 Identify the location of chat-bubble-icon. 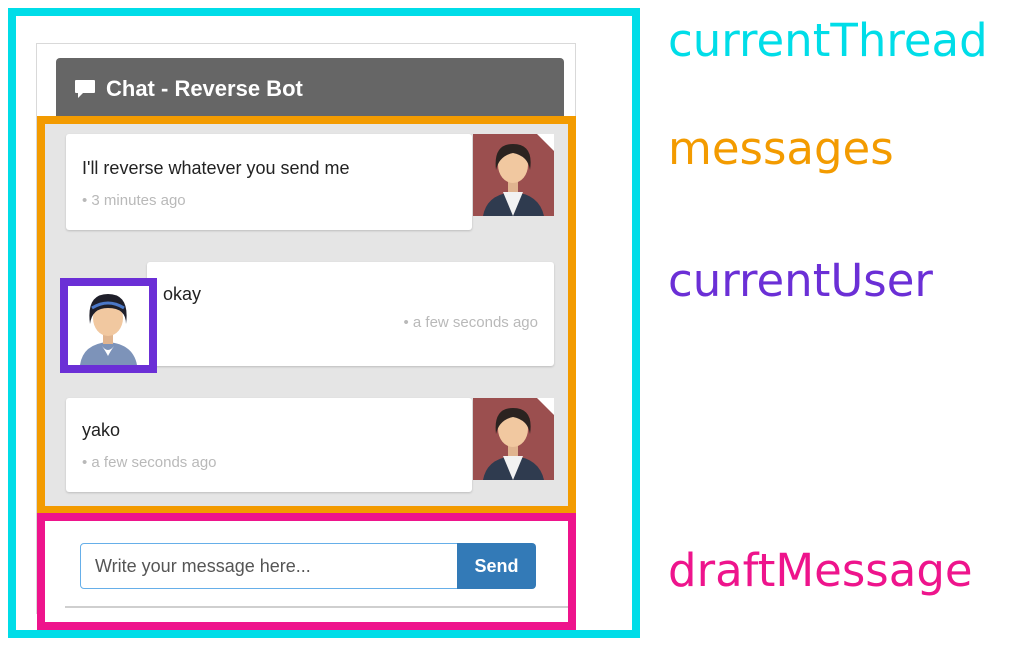
(85, 89).